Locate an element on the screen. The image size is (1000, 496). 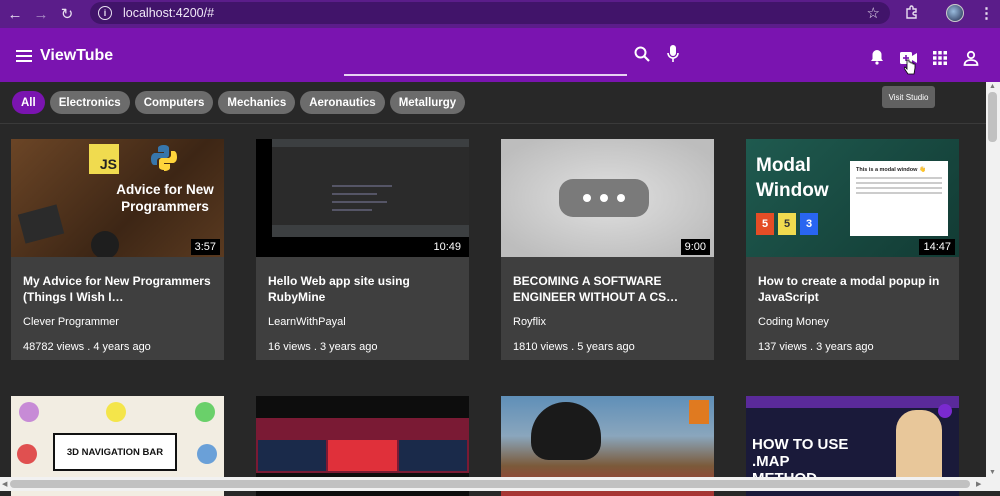
url-text: localhost:4200/# is located at coordinates (169, 13).